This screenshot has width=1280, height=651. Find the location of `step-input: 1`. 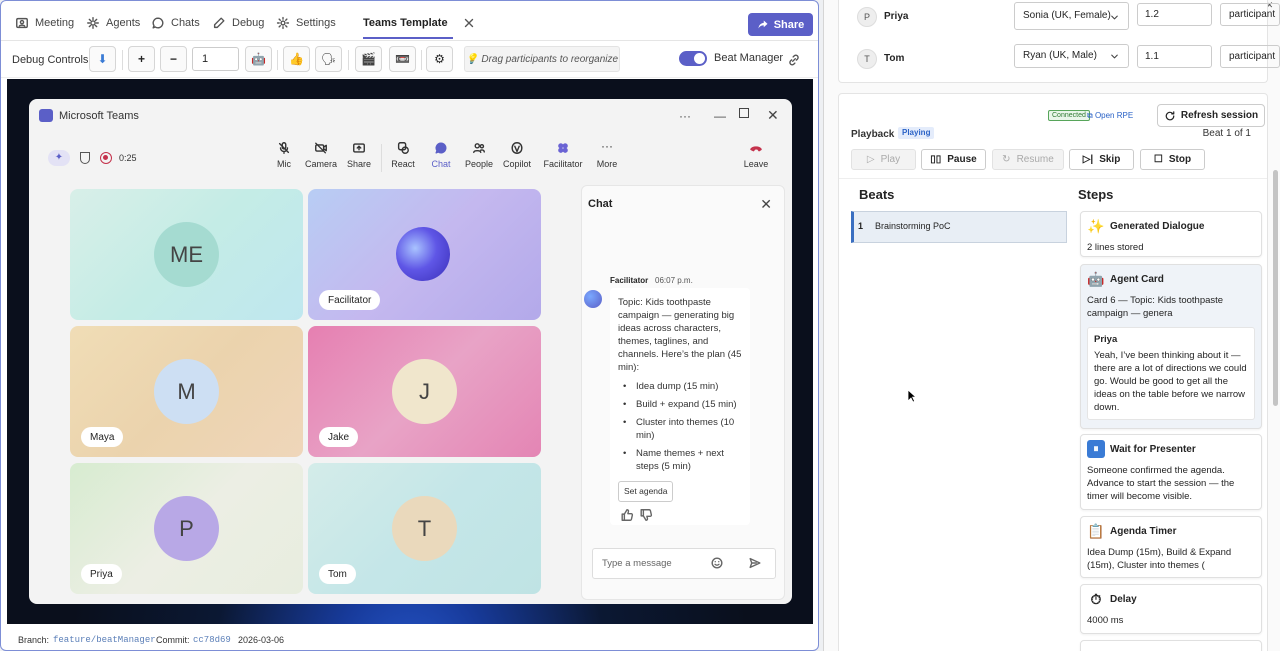

step-input: 1 is located at coordinates (215, 59).